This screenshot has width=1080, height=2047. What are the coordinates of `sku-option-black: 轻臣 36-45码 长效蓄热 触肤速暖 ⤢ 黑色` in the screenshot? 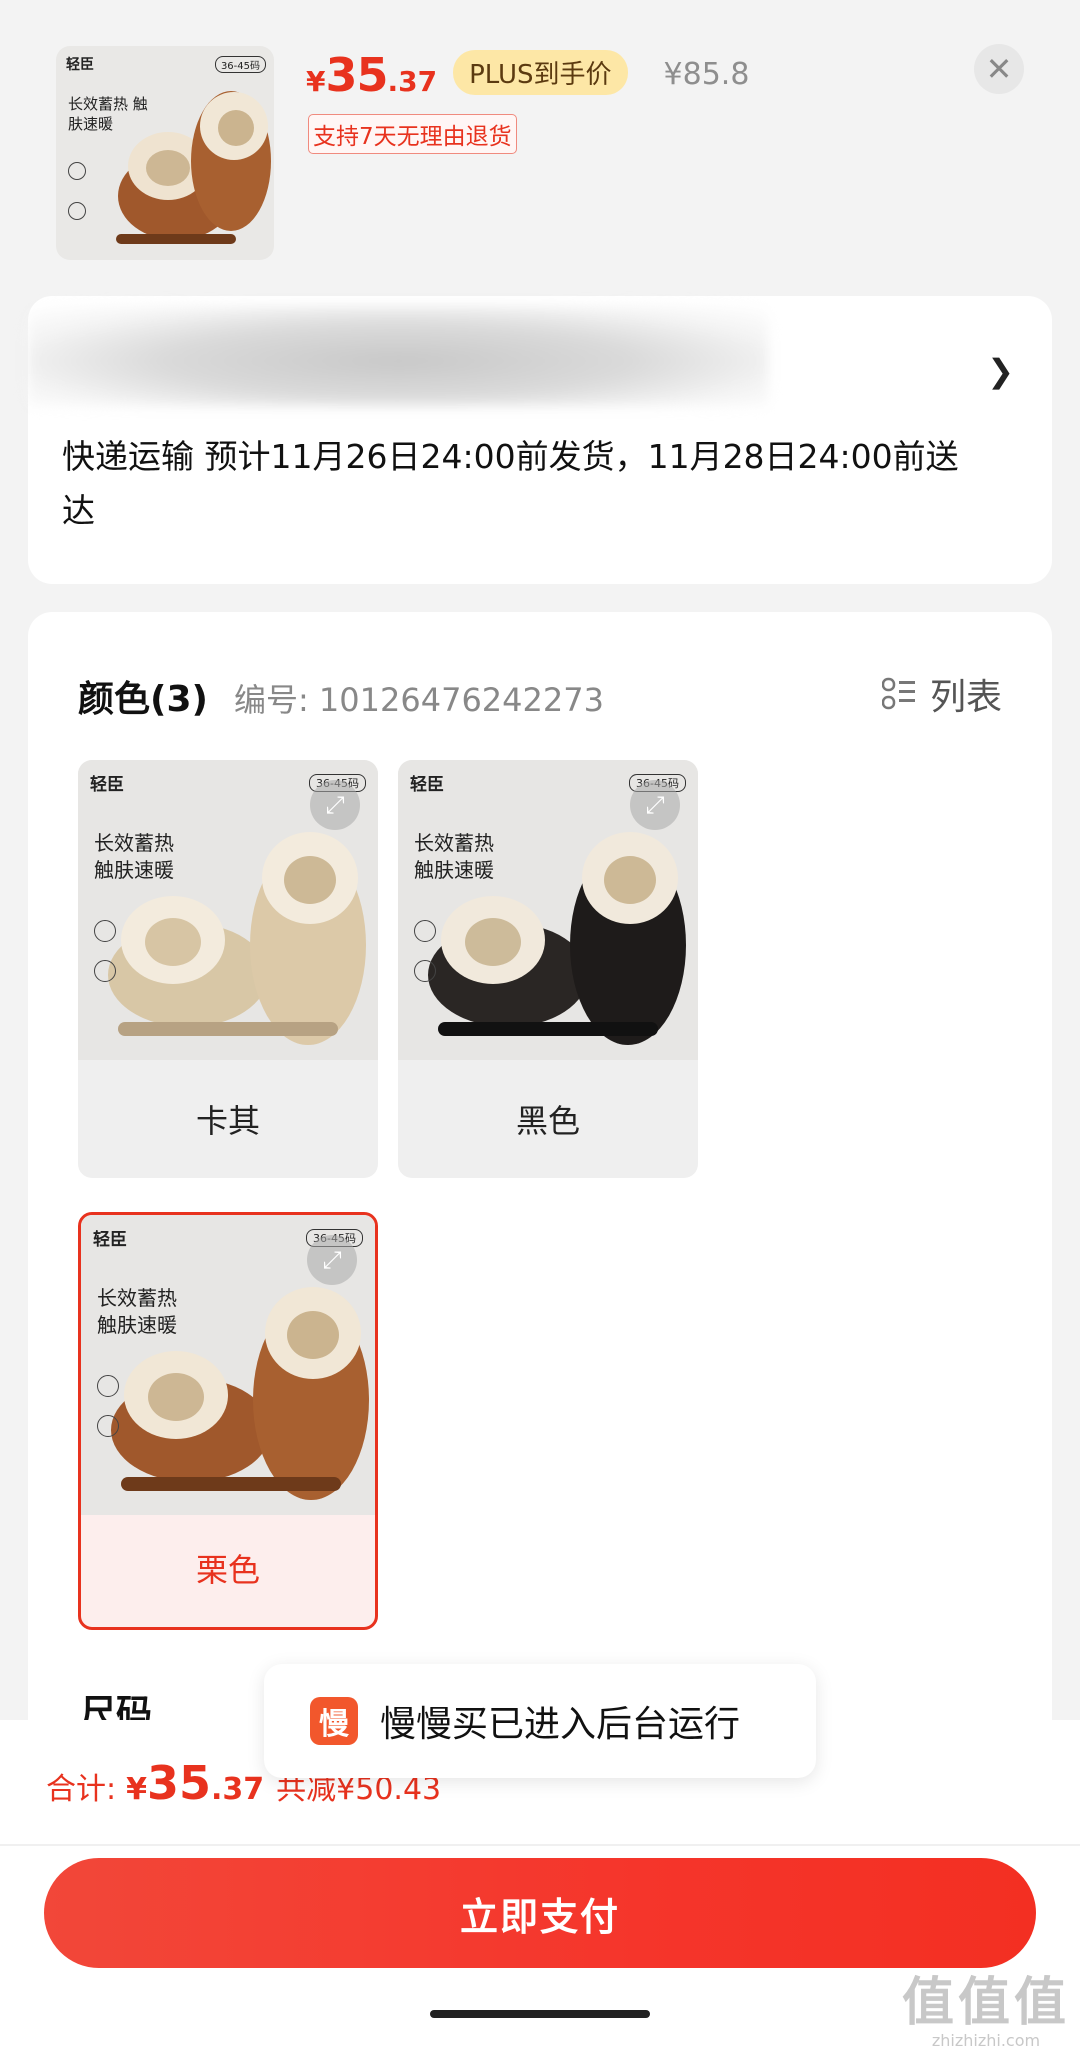 It's located at (548, 969).